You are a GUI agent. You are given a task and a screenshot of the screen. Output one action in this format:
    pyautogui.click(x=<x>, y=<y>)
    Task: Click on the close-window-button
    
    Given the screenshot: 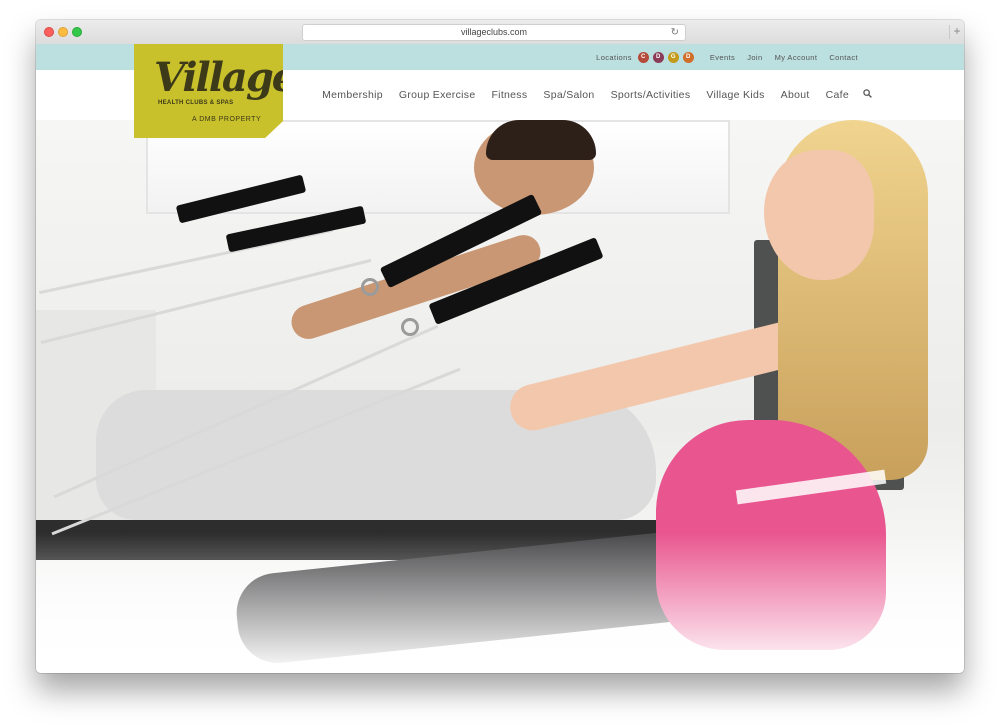 What is the action you would take?
    pyautogui.click(x=49, y=32)
    